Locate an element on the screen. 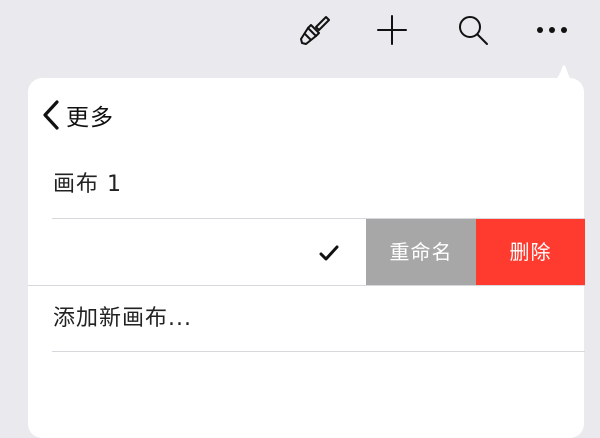 The image size is (600, 438). back-chevron-icon is located at coordinates (51, 115).